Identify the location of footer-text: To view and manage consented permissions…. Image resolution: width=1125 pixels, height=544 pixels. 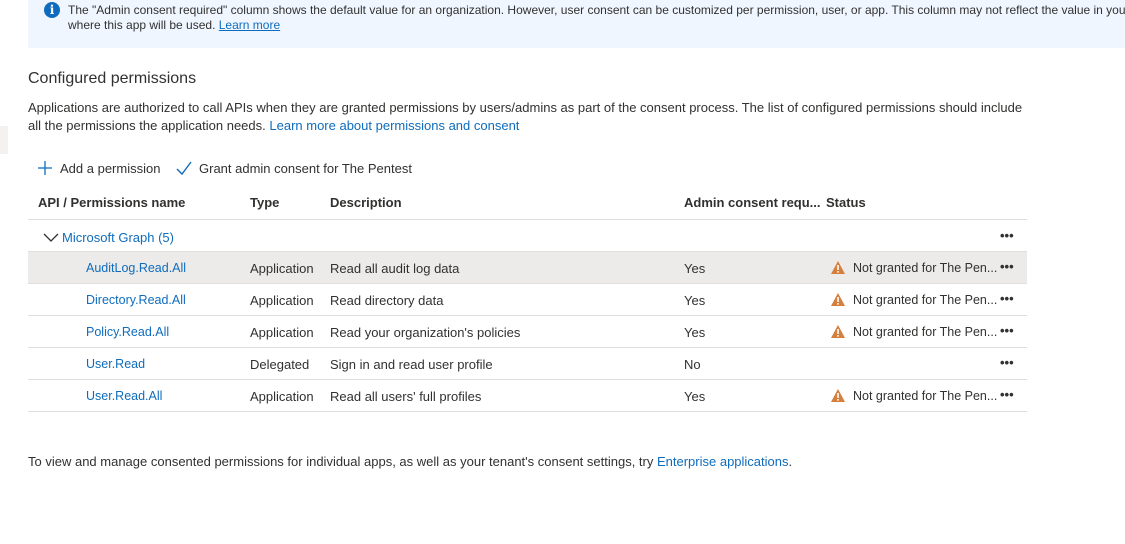
(410, 461).